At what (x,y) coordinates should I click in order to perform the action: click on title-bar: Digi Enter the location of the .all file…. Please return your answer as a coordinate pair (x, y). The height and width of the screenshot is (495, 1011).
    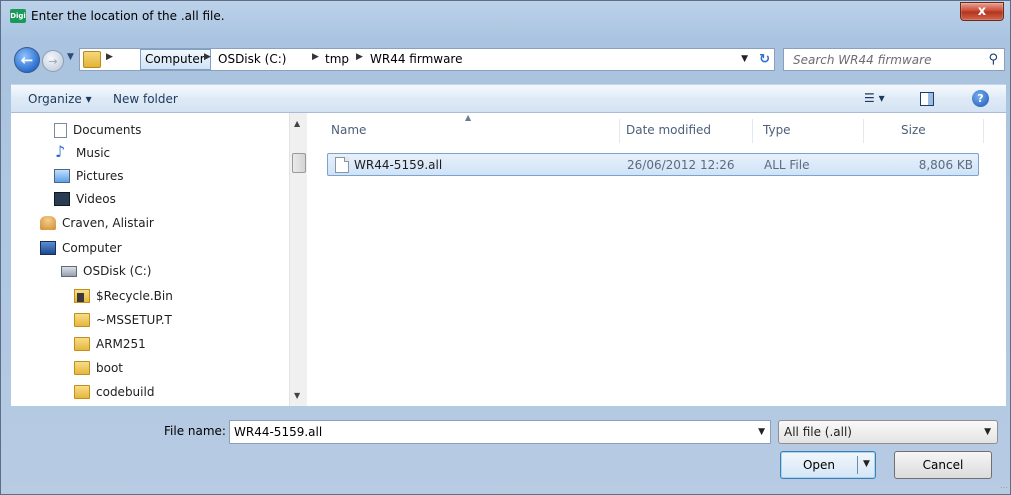
    Looking at the image, I should click on (505, 16).